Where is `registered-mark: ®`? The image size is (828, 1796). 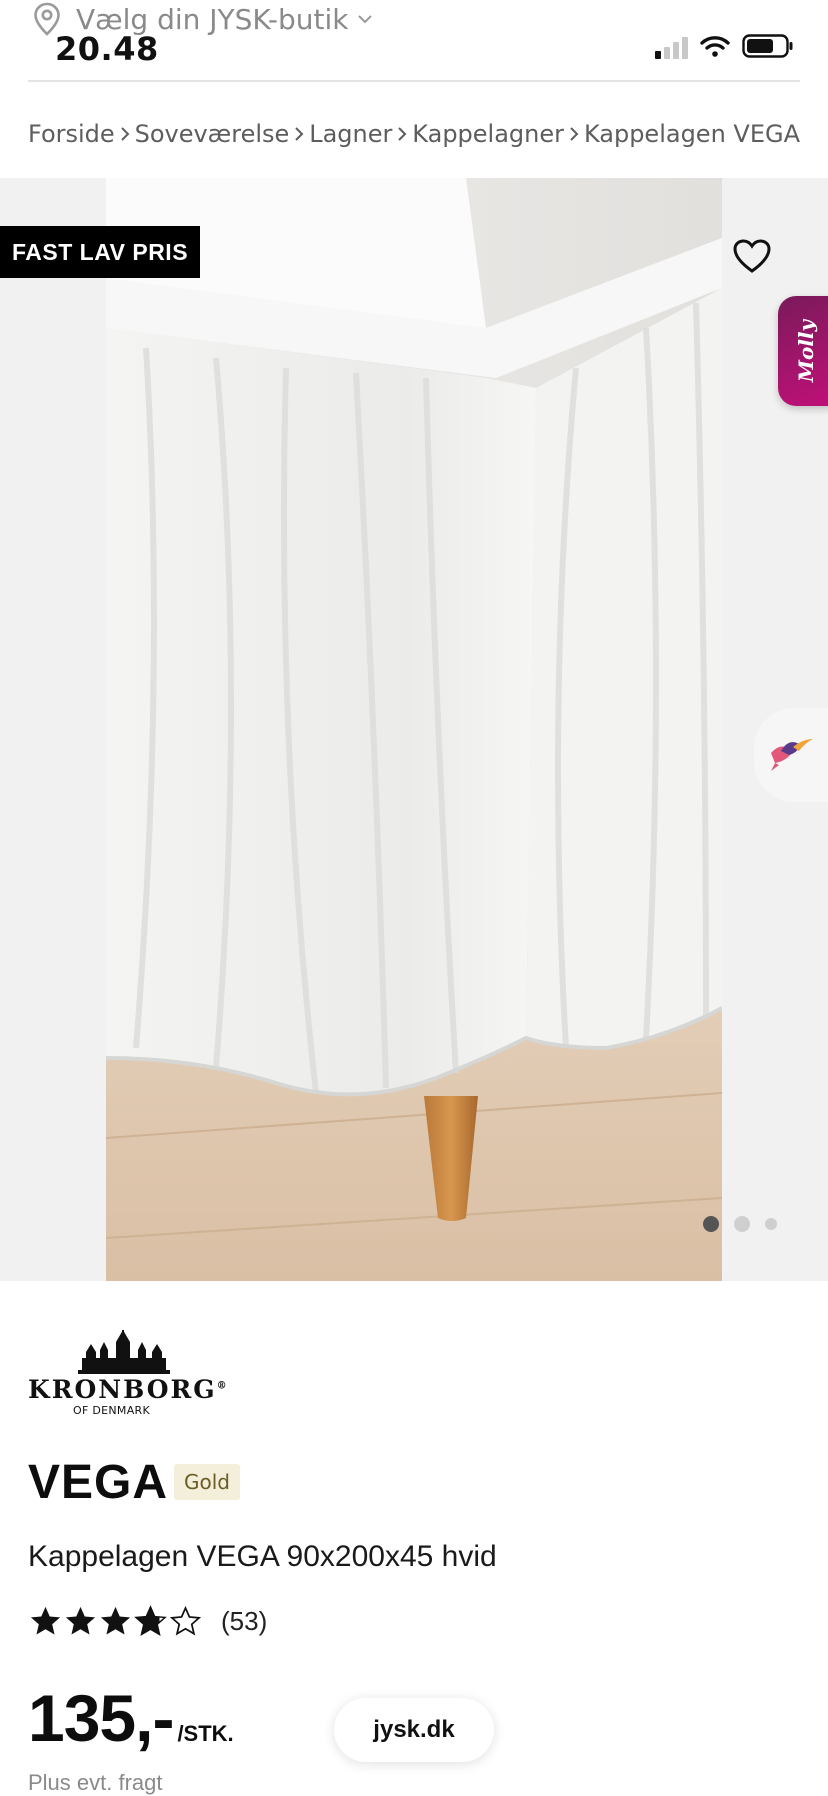 registered-mark: ® is located at coordinates (222, 1386).